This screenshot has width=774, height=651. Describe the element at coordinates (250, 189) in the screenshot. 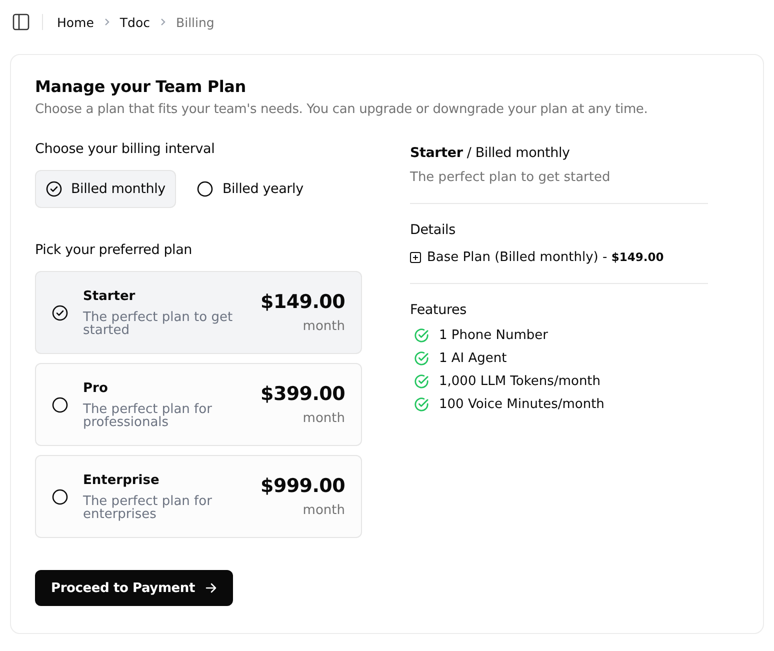

I see `interval-option: Billed yearly` at that location.